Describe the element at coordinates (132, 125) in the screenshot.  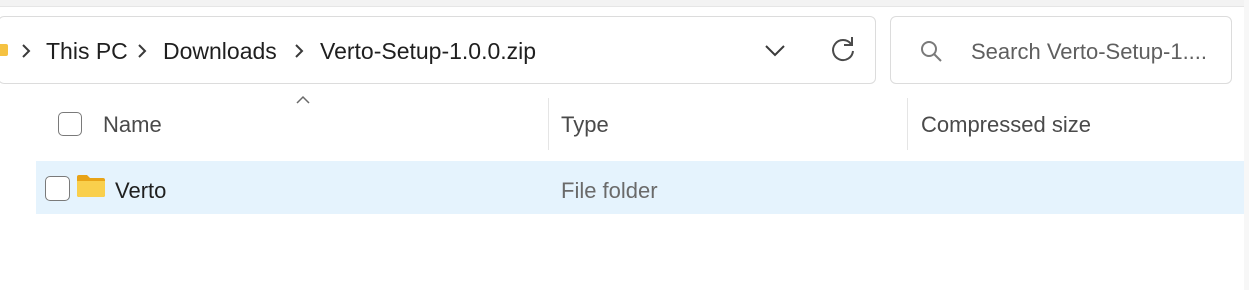
I see `column-header-name: Name` at that location.